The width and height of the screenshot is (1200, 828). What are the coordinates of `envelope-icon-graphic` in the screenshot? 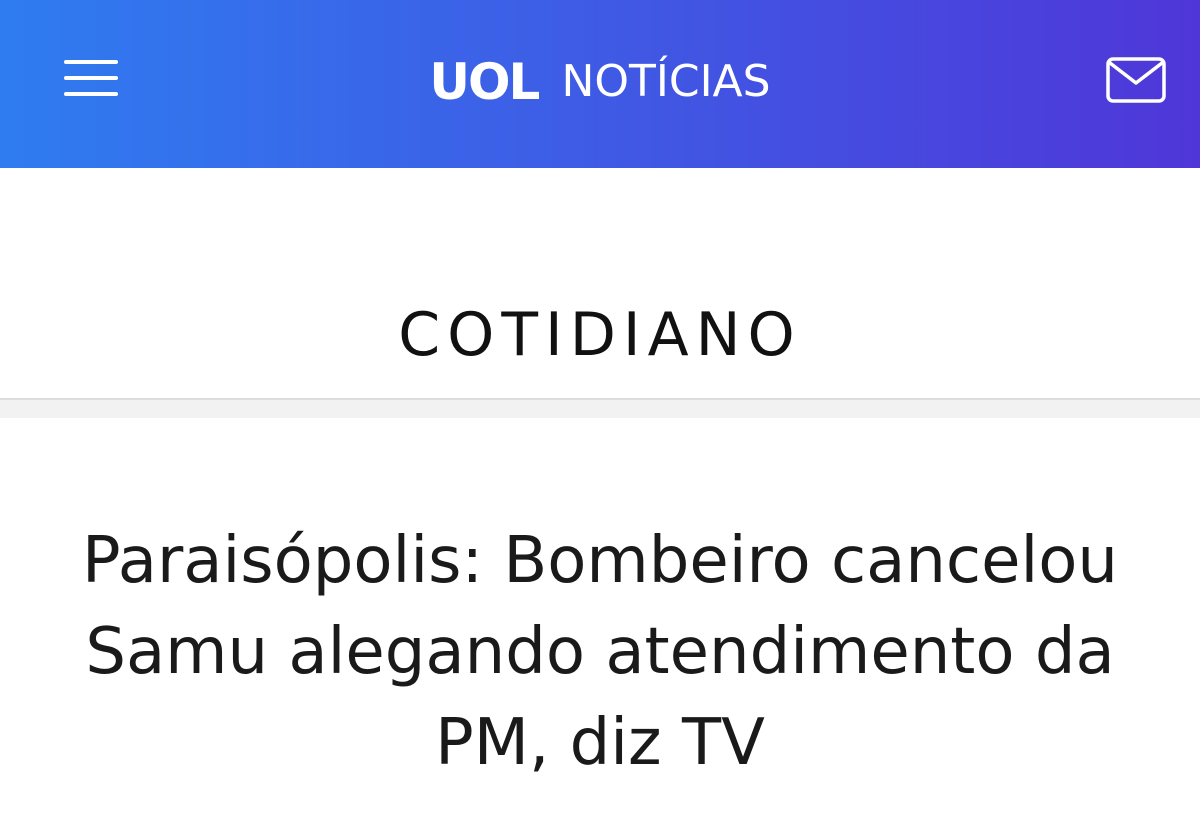 It's located at (1136, 80).